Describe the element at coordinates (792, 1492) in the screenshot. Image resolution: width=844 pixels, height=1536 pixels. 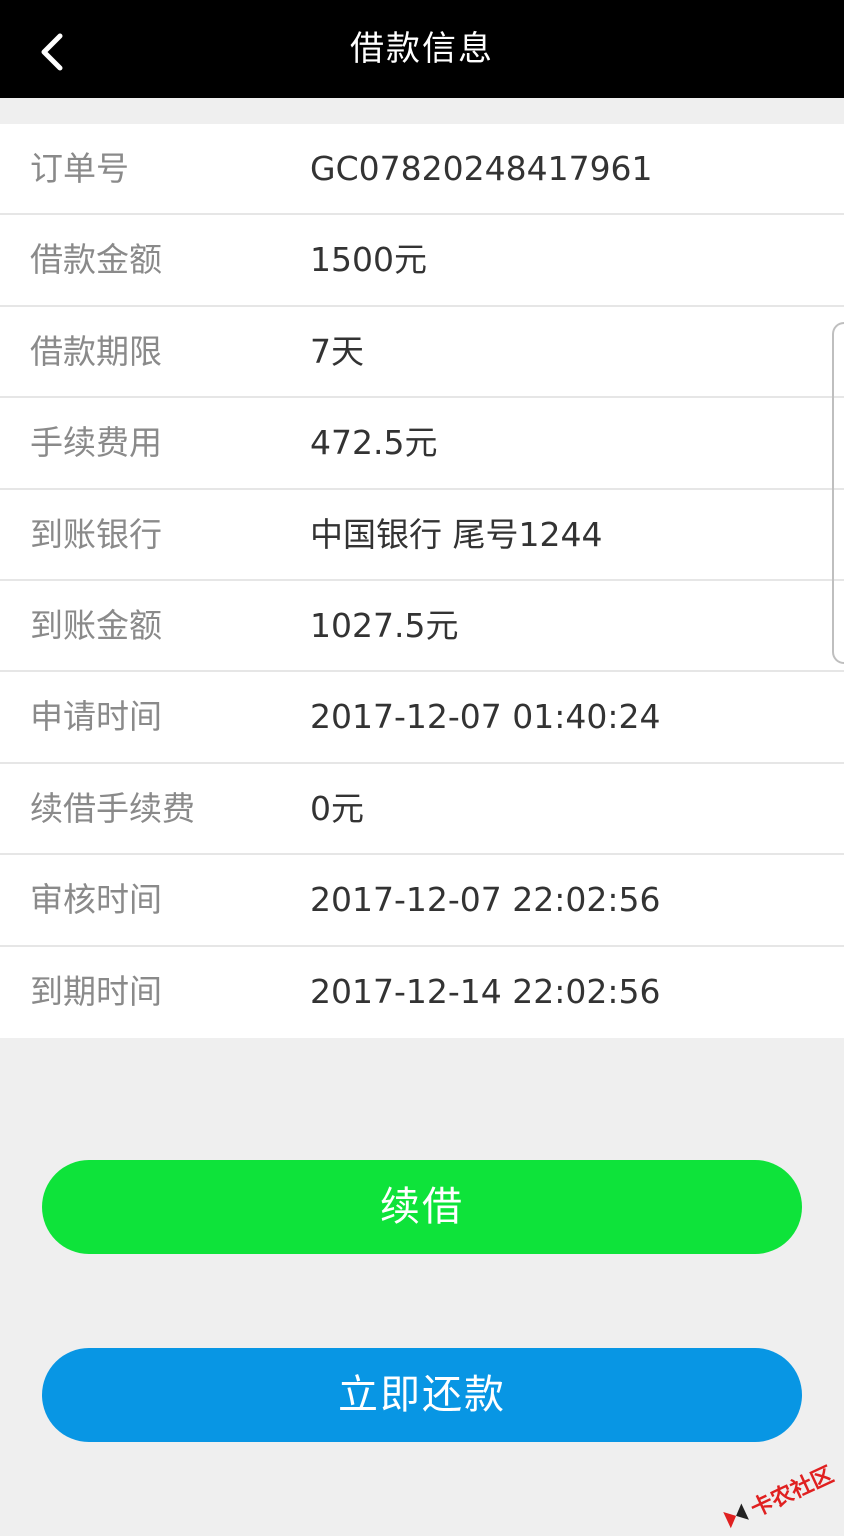
I see `watermark-text: 卡农社区` at that location.